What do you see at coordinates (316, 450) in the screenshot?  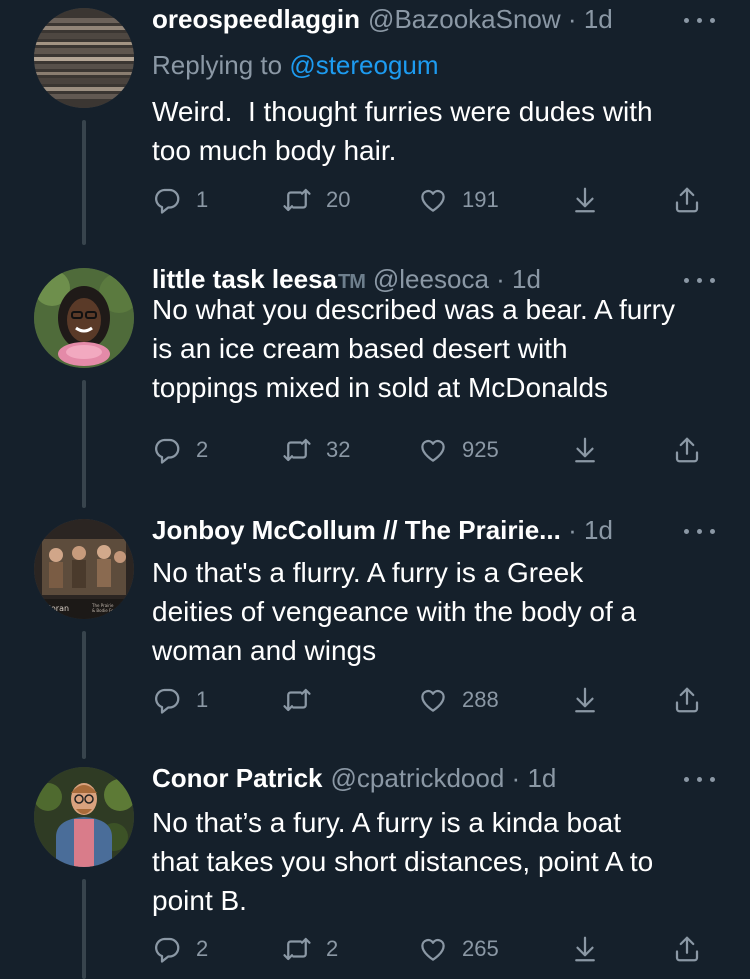 I see `retweet-button: 32` at bounding box center [316, 450].